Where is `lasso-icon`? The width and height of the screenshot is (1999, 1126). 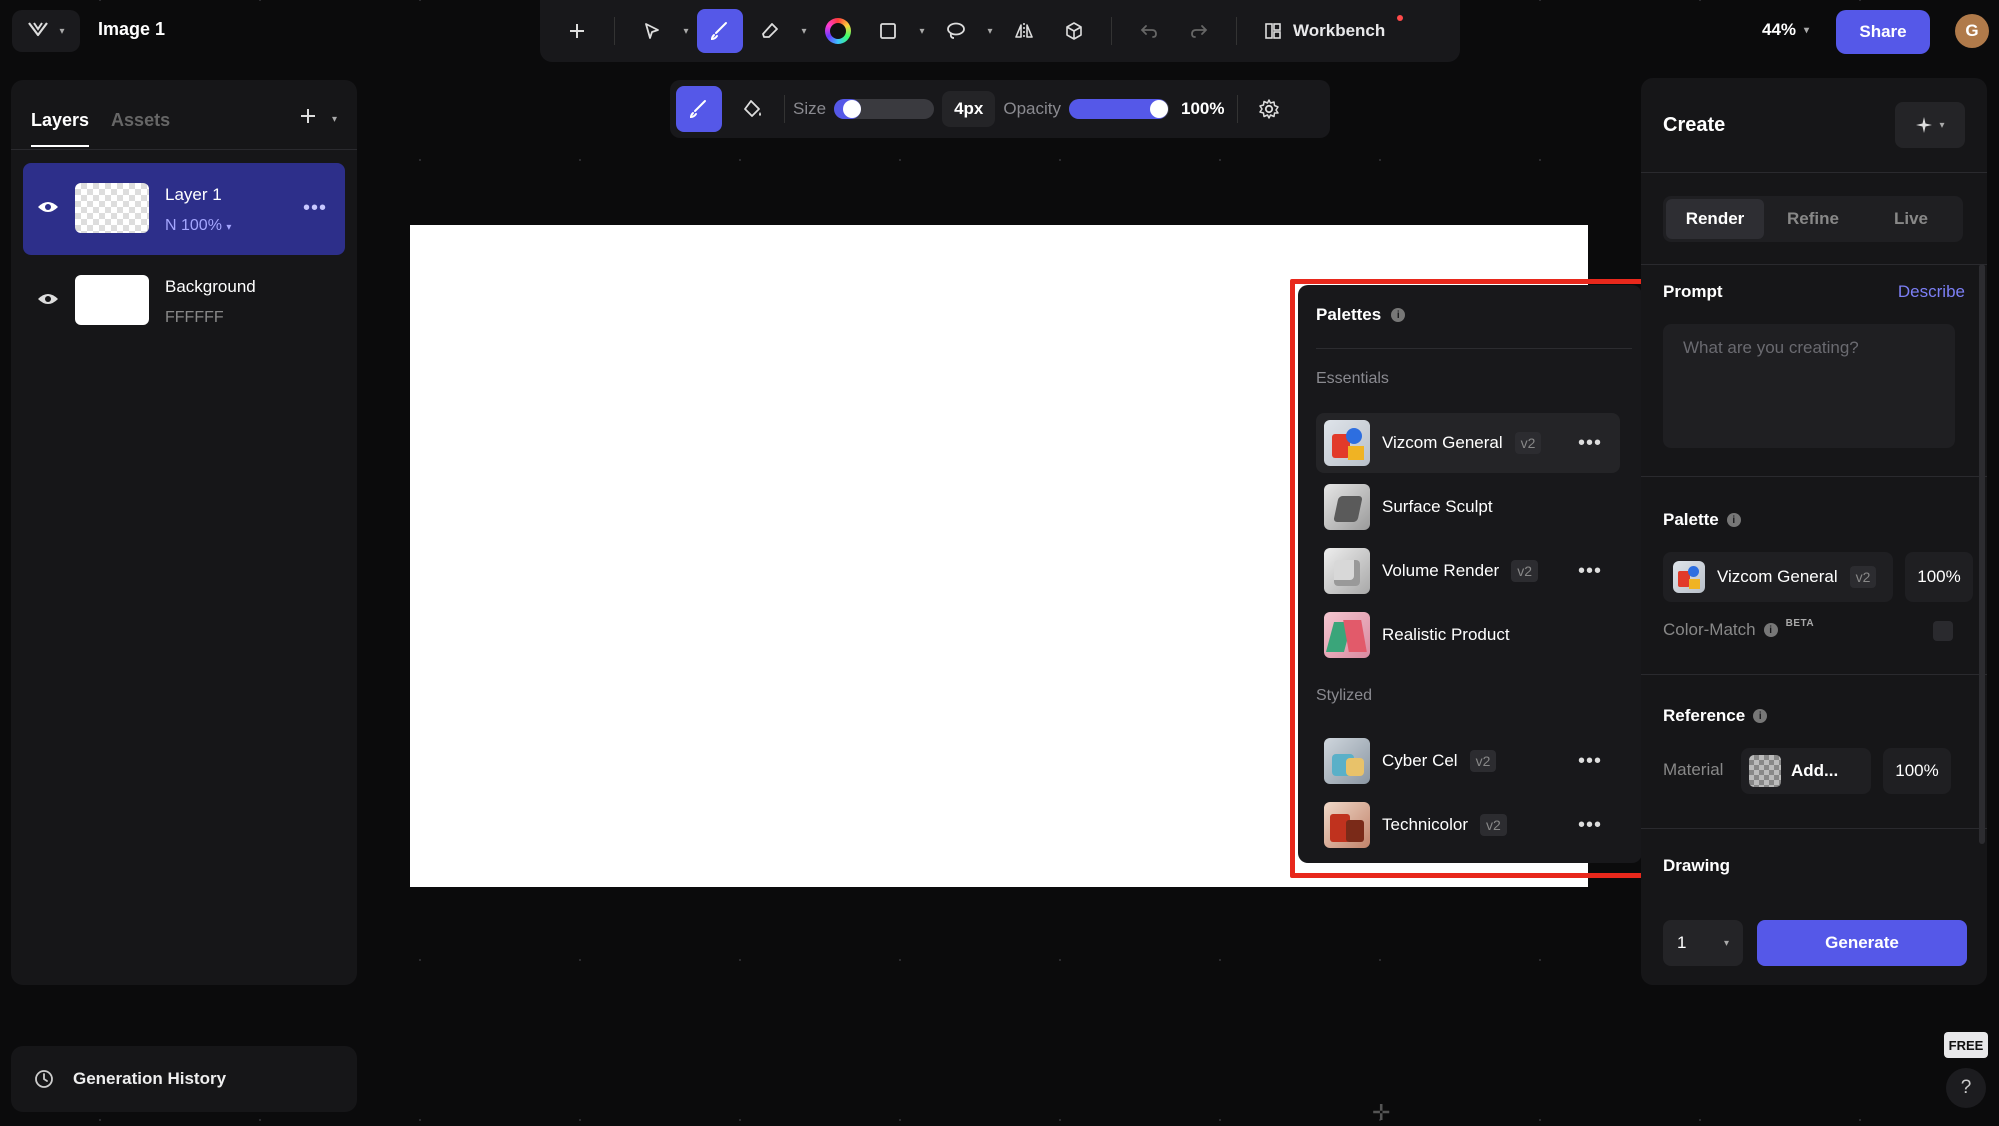
lasso-icon is located at coordinates (956, 30).